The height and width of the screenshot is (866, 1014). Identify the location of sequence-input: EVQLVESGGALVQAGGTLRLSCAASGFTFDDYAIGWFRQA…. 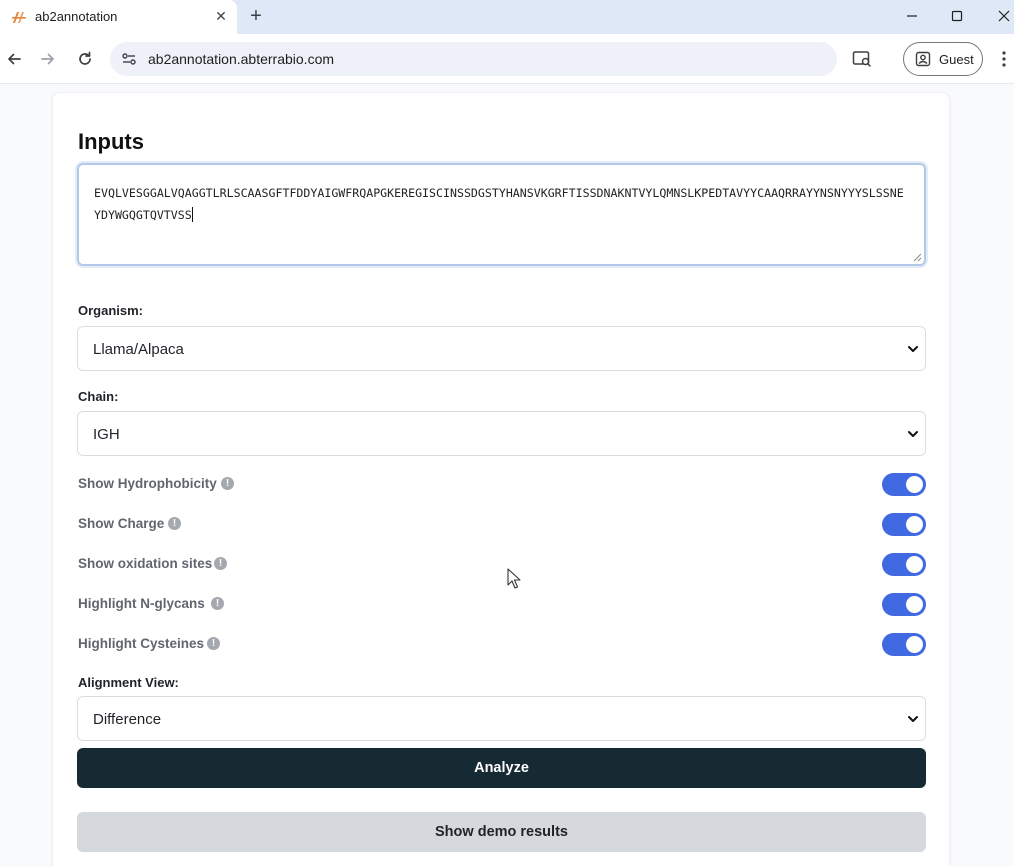
(501, 214).